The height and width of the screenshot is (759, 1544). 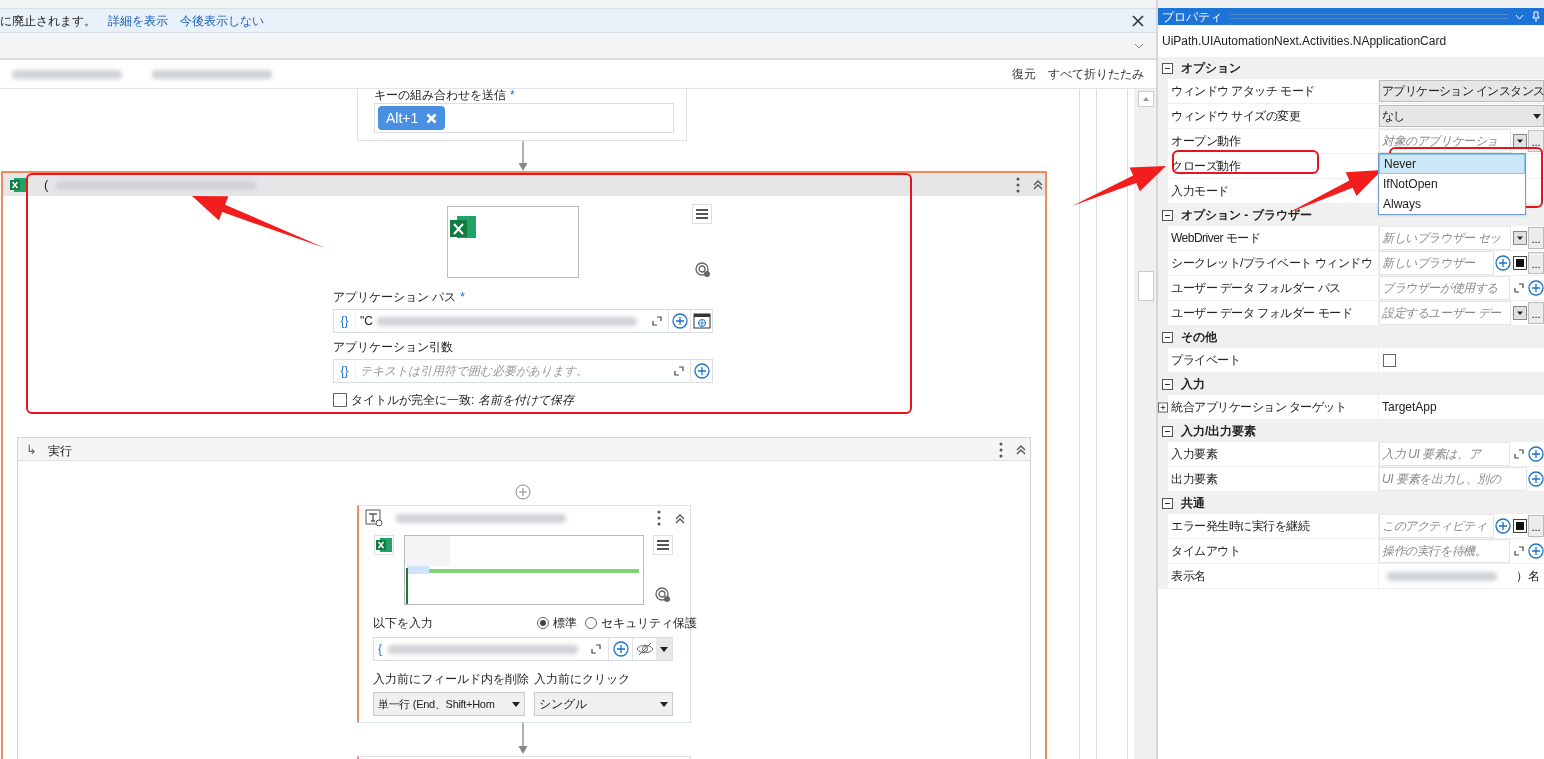 I want to click on dropdown: アプリケーション インスタンス, so click(x=1461, y=91).